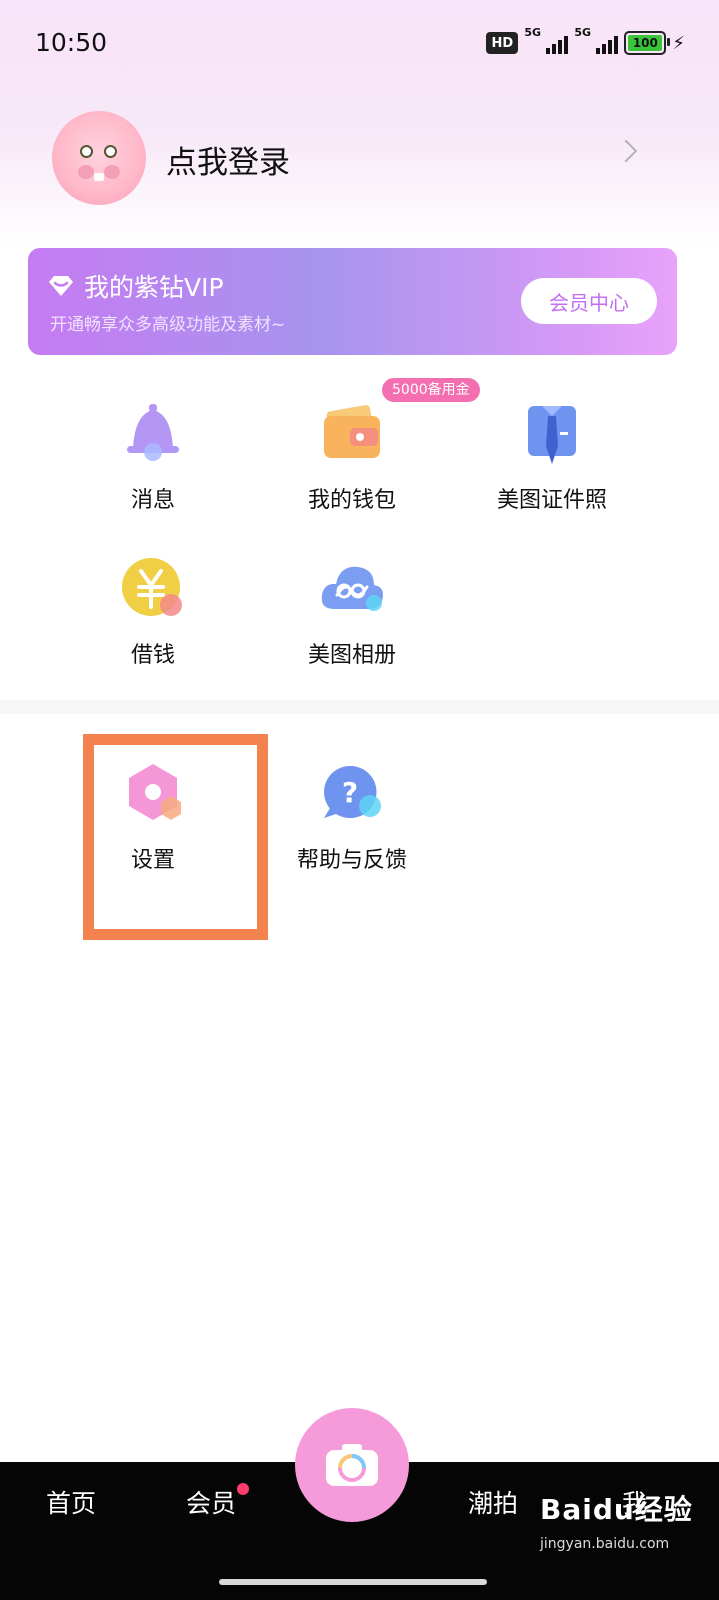 The width and height of the screenshot is (719, 1600). I want to click on grid-item-label: 借钱, so click(152, 655).